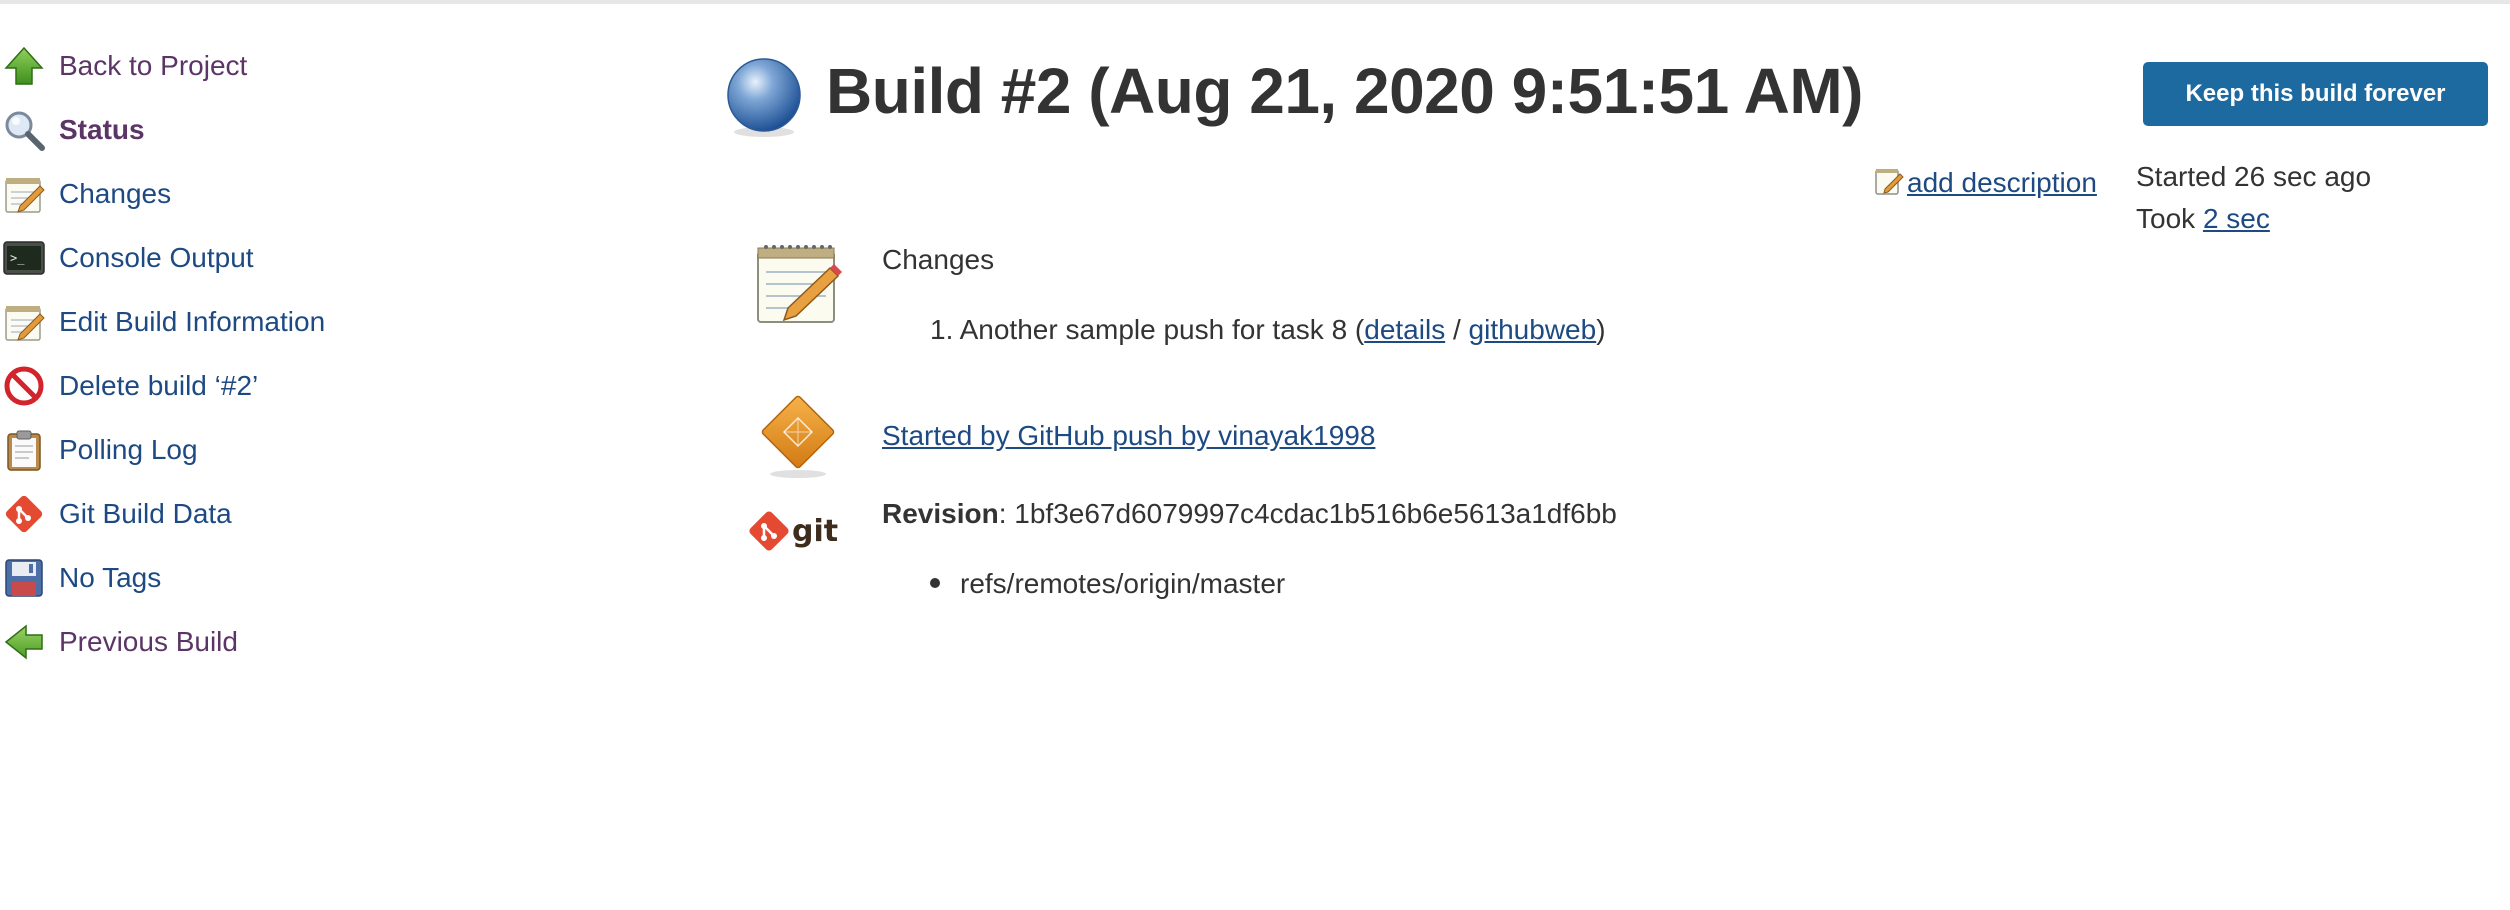 This screenshot has width=2510, height=910. What do you see at coordinates (1533, 329) in the screenshot?
I see `change-githubweb-link: githubweb` at bounding box center [1533, 329].